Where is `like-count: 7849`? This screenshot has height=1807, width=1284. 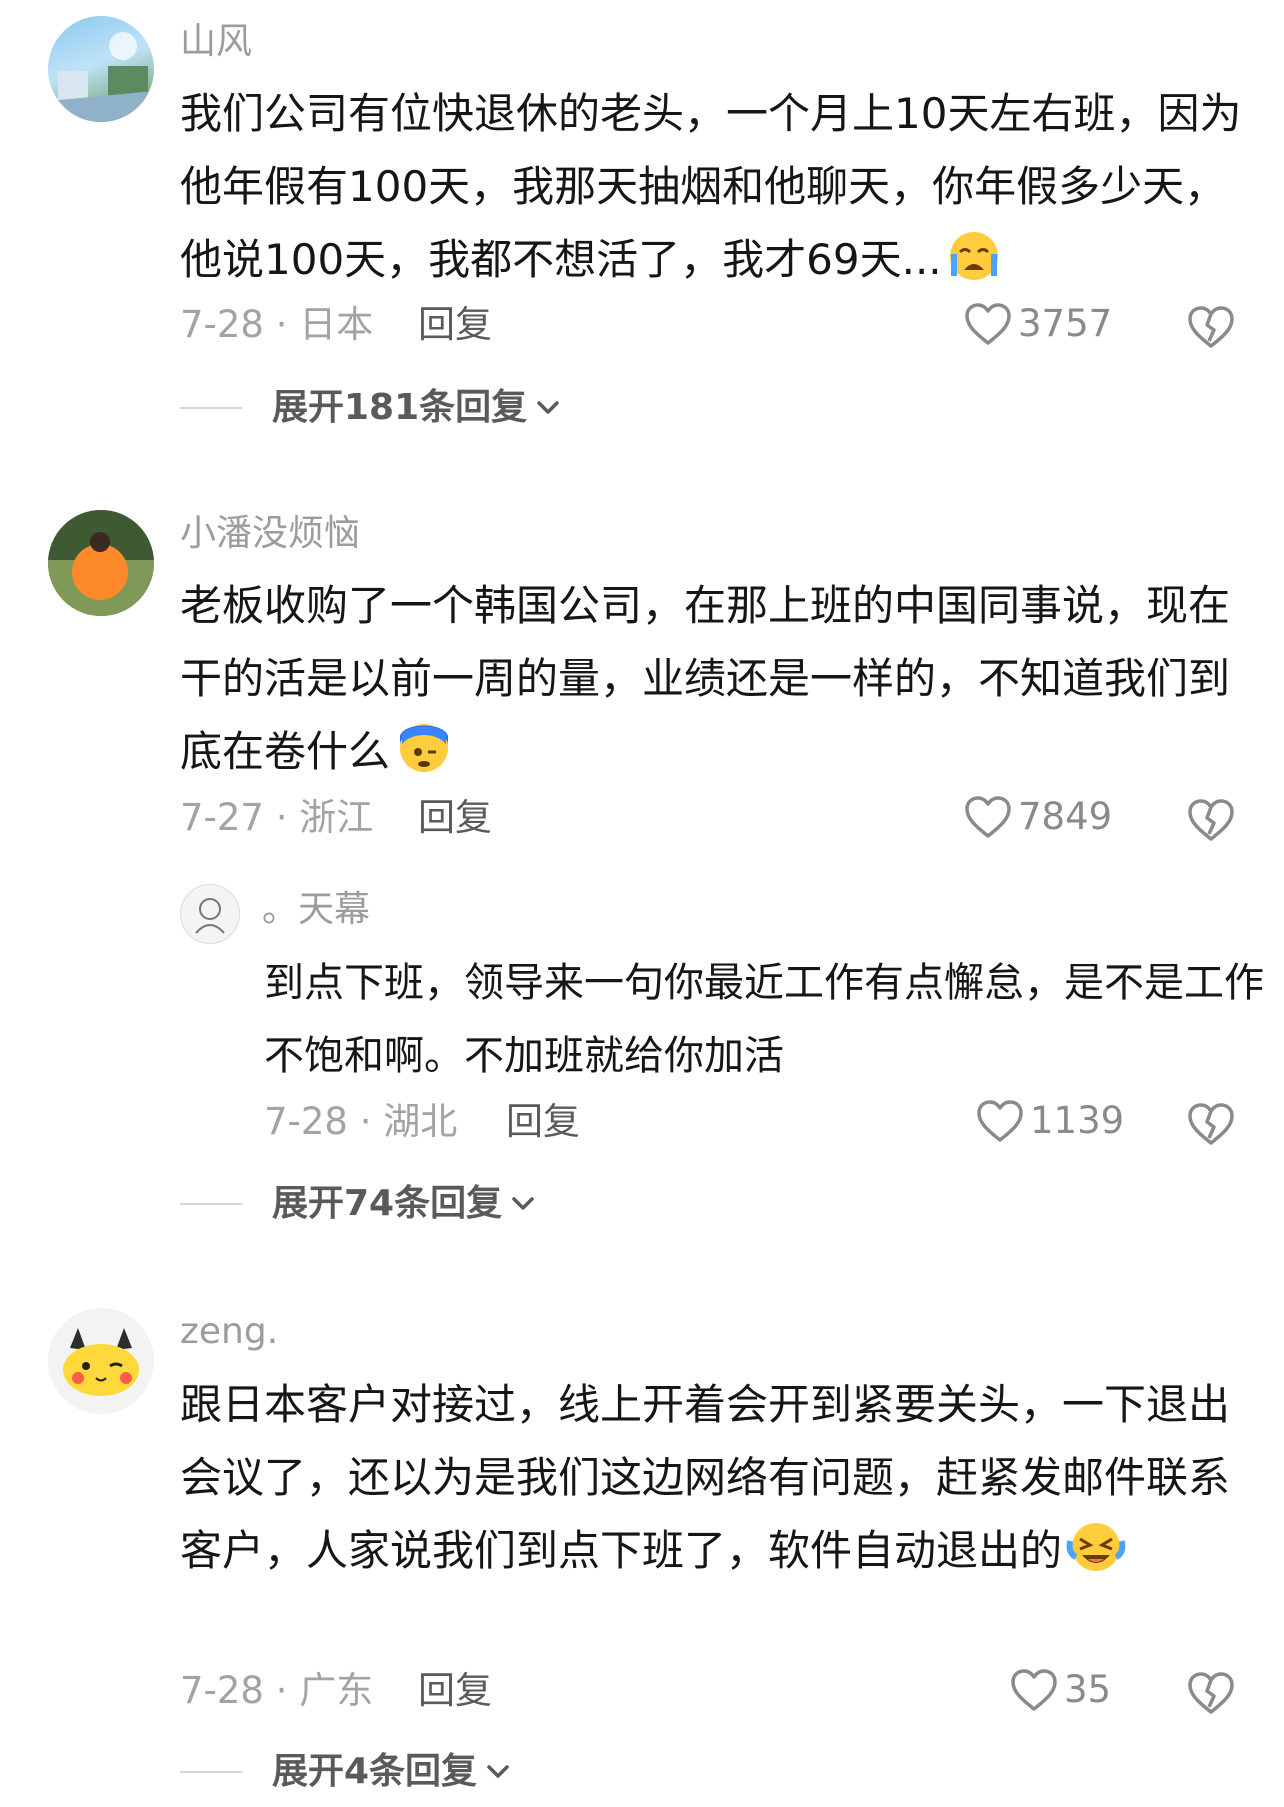 like-count: 7849 is located at coordinates (1065, 816).